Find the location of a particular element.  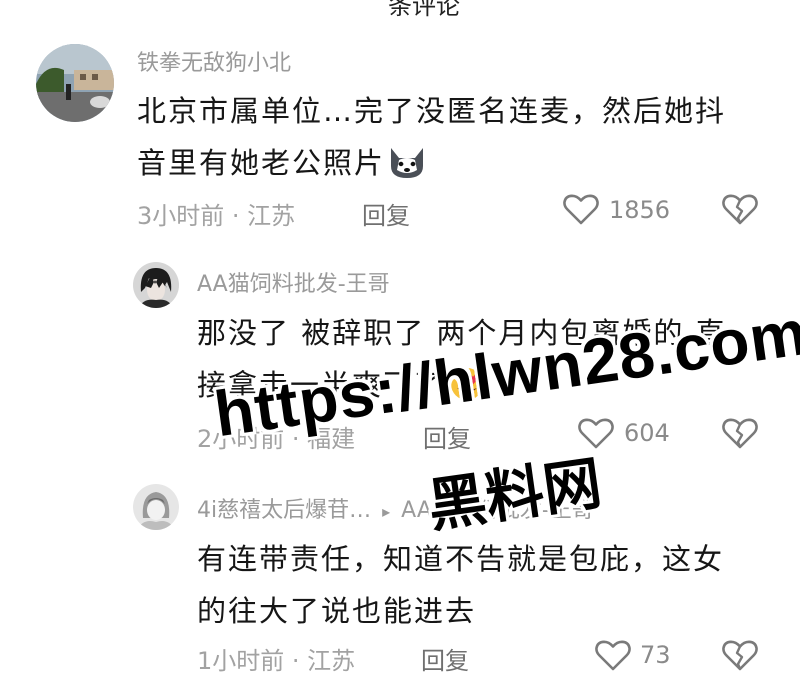

comment-meta: 3小时前 · 江苏 is located at coordinates (216, 216).